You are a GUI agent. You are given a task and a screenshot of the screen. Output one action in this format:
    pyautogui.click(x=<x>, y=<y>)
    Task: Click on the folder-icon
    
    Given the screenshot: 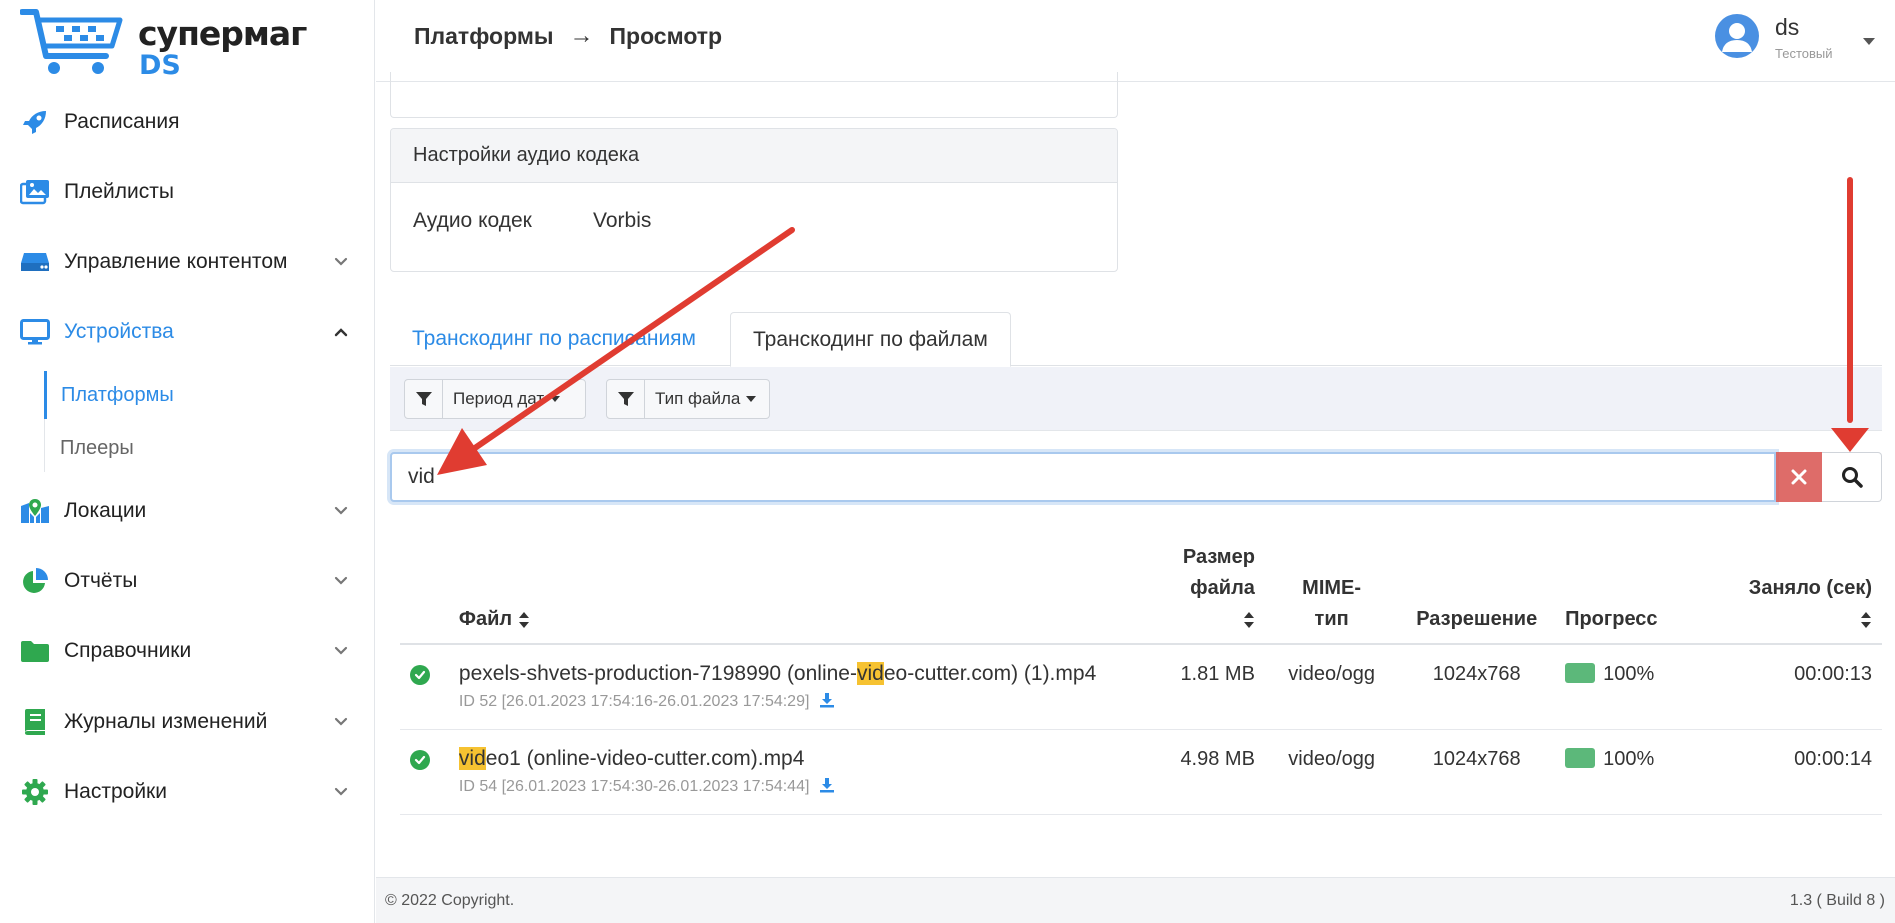 What is the action you would take?
    pyautogui.click(x=35, y=651)
    